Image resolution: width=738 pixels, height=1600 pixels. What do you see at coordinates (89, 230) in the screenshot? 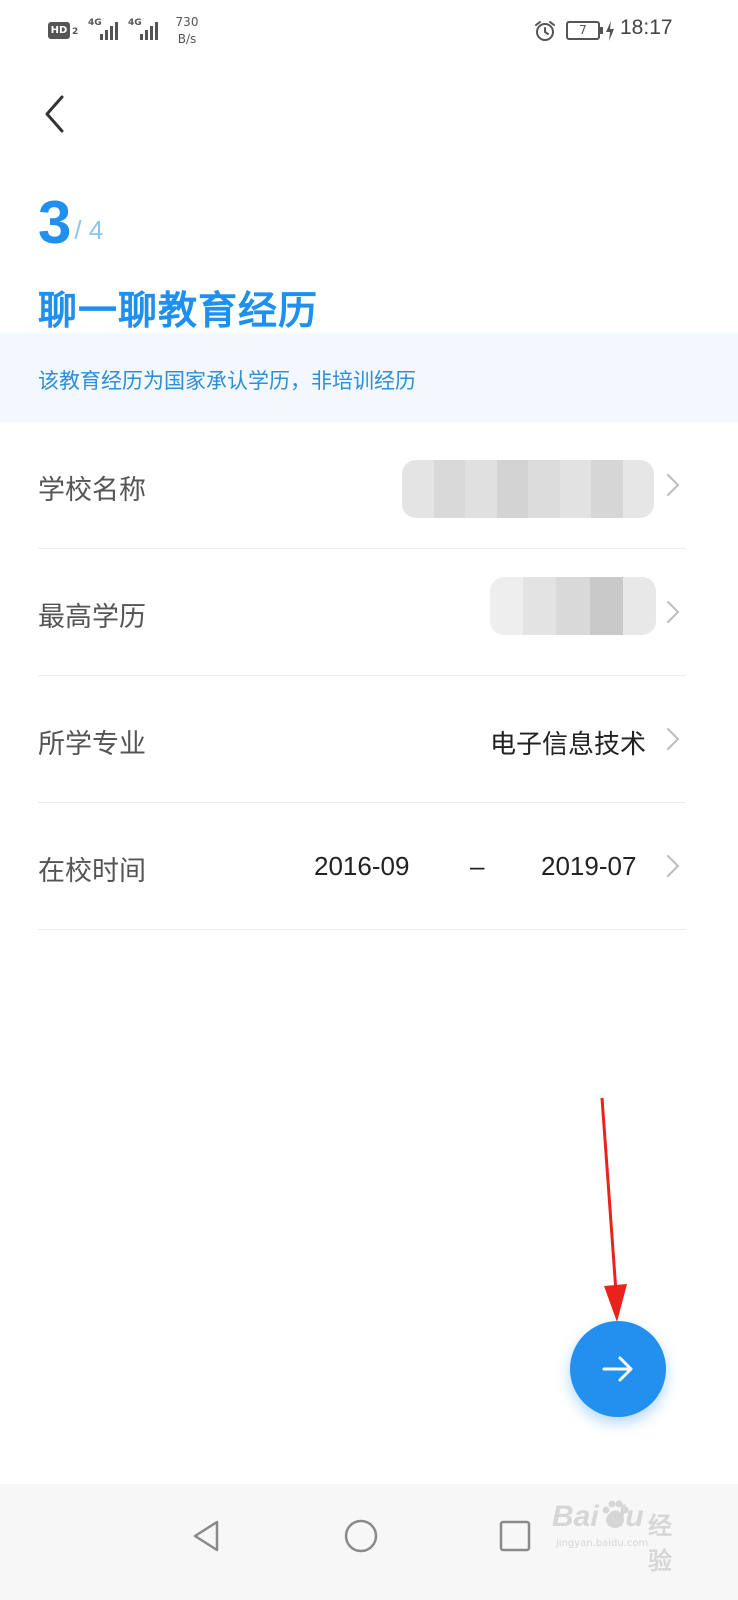
I see `step-total: / 4` at bounding box center [89, 230].